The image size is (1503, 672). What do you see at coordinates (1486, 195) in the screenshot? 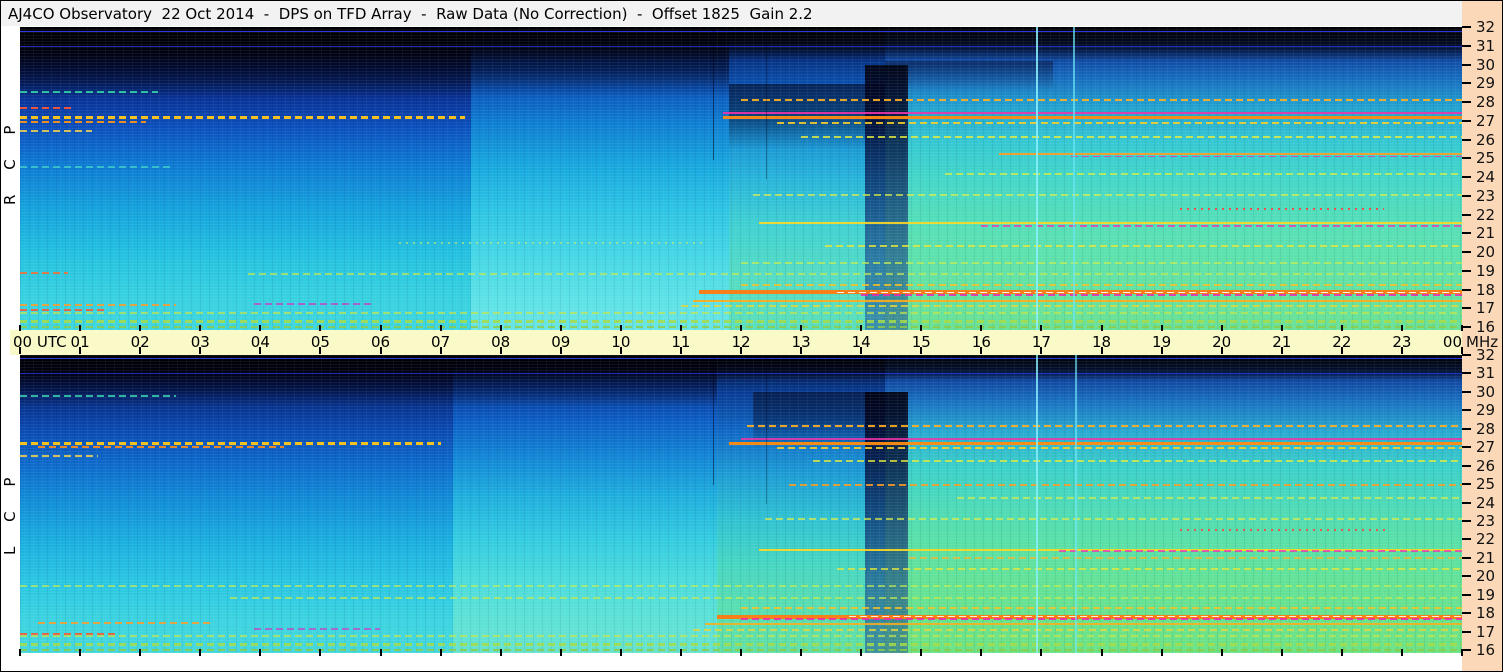
I see `freq-tick-label: 23` at bounding box center [1486, 195].